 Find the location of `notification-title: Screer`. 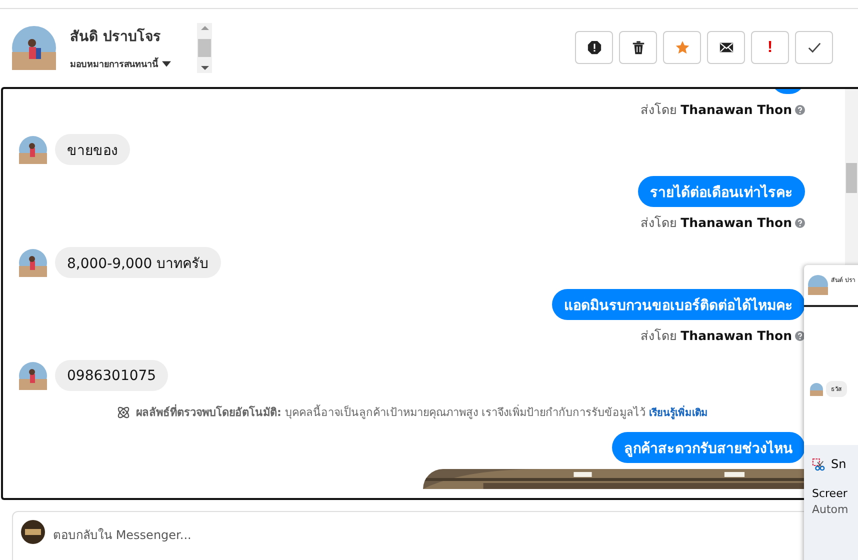

notification-title: Screer is located at coordinates (830, 493).